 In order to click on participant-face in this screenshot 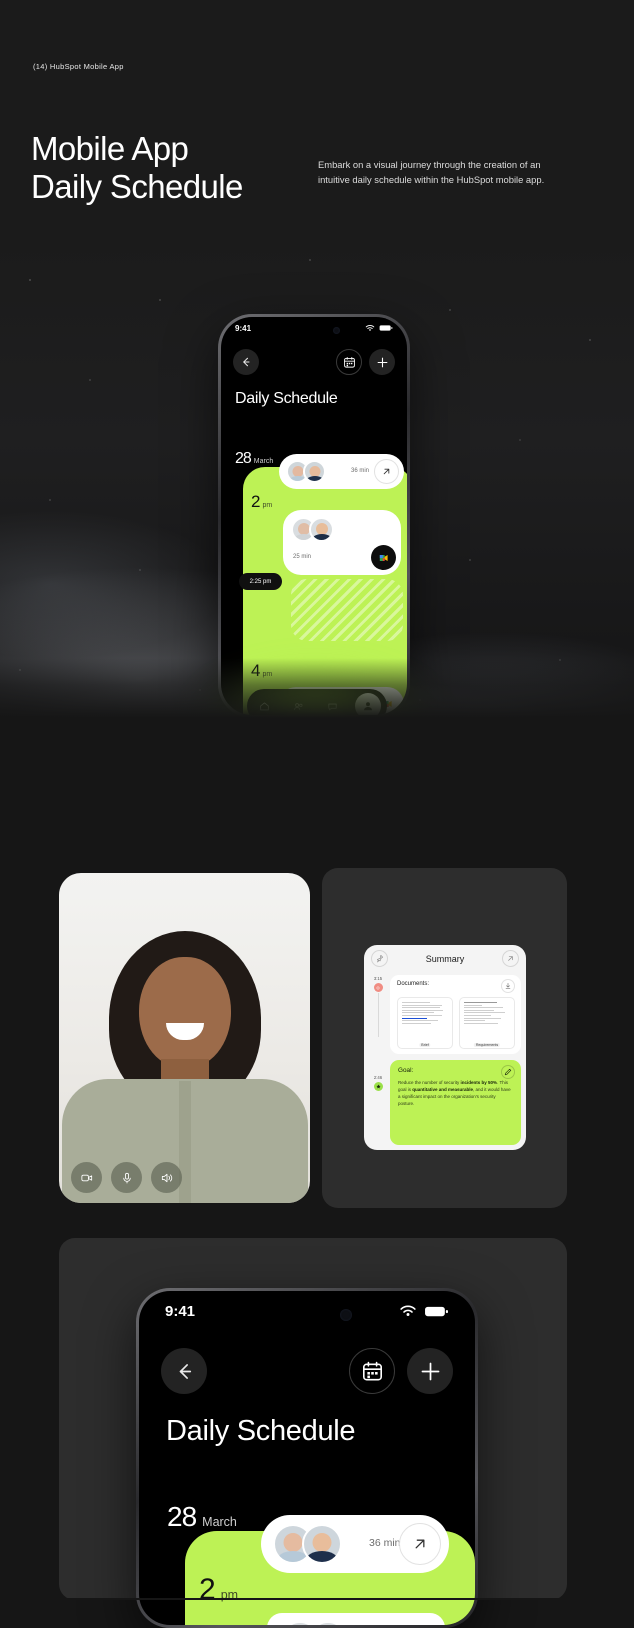, I will do `click(184, 1013)`.